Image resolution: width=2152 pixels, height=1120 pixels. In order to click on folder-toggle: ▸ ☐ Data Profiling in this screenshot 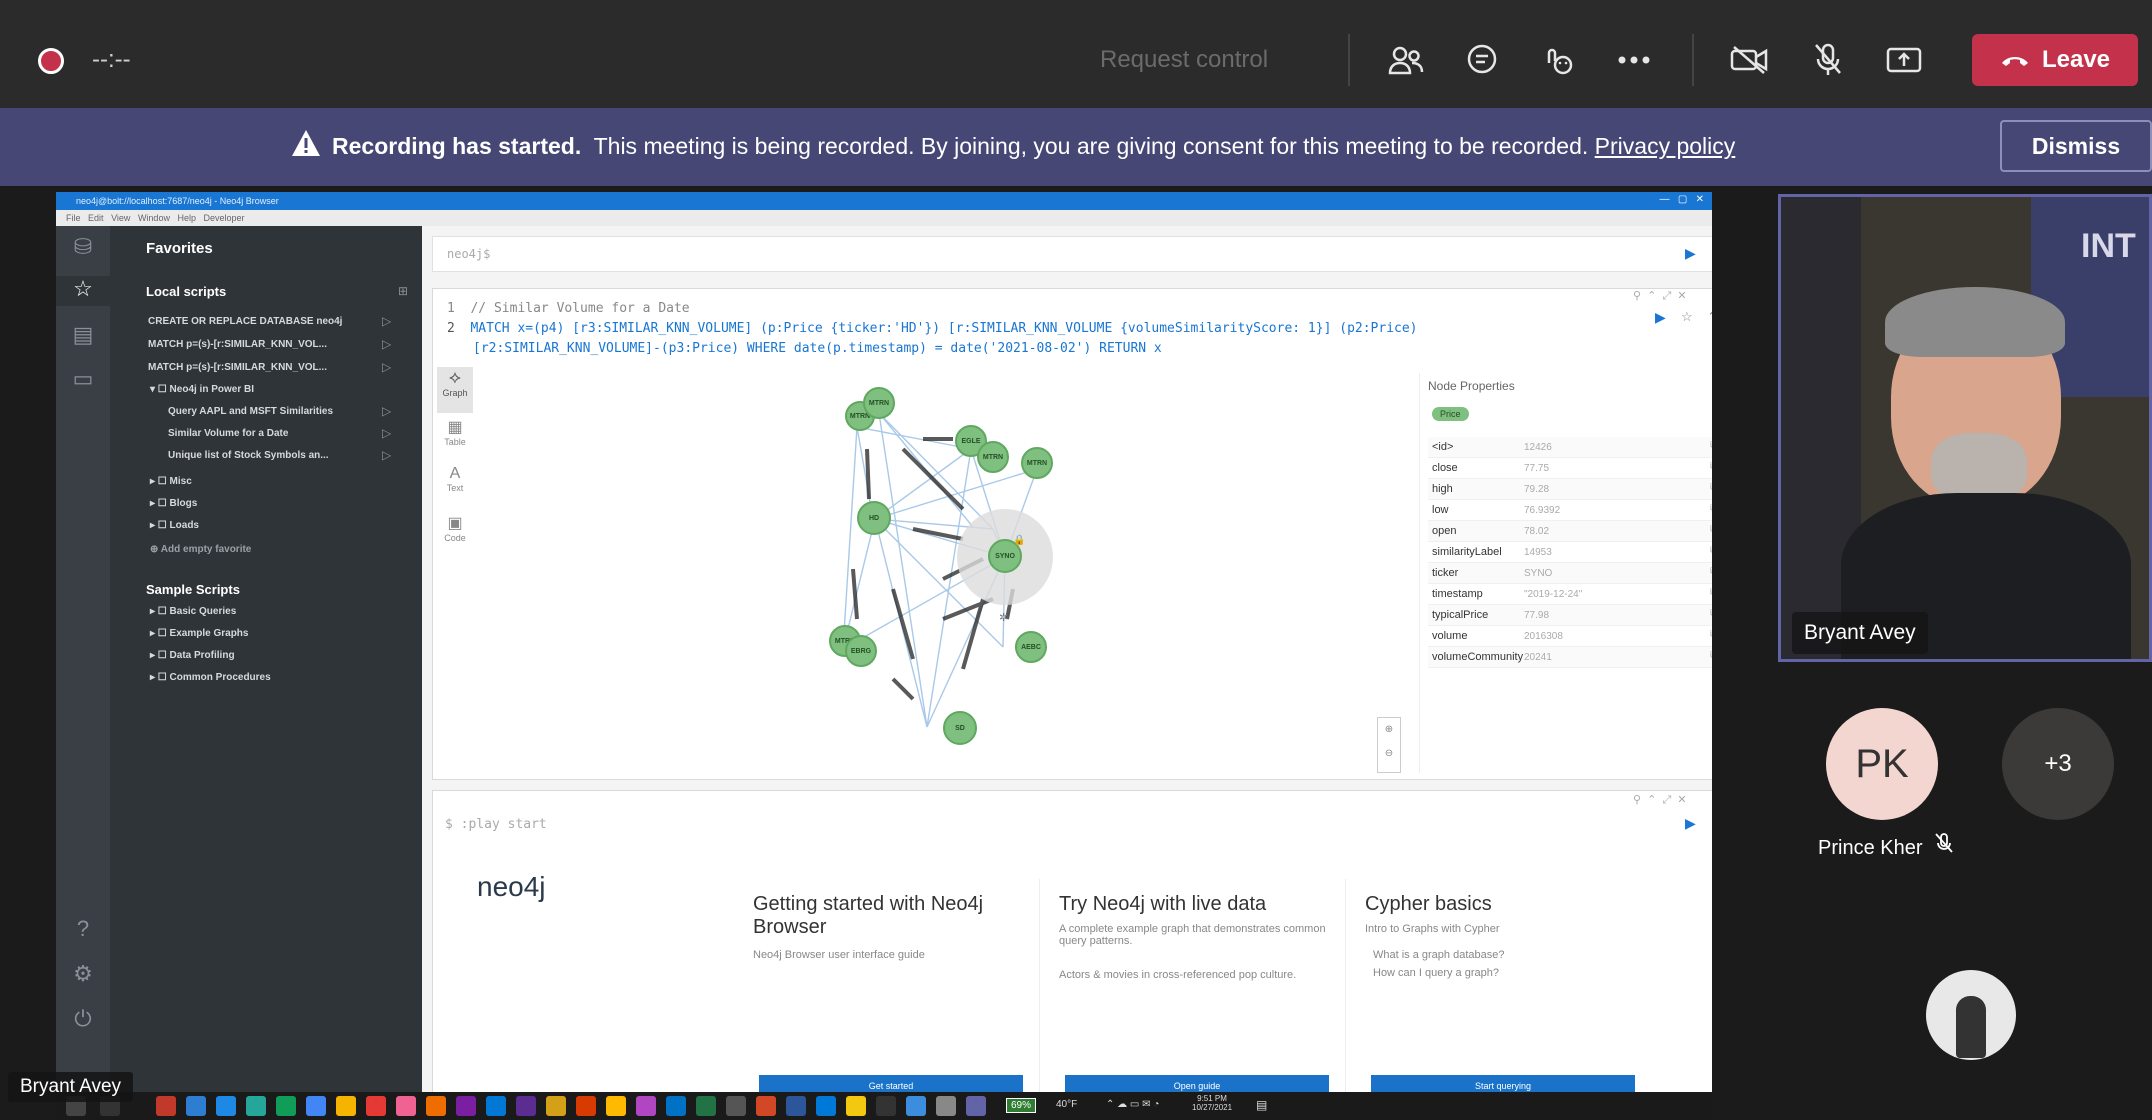, I will do `click(192, 655)`.